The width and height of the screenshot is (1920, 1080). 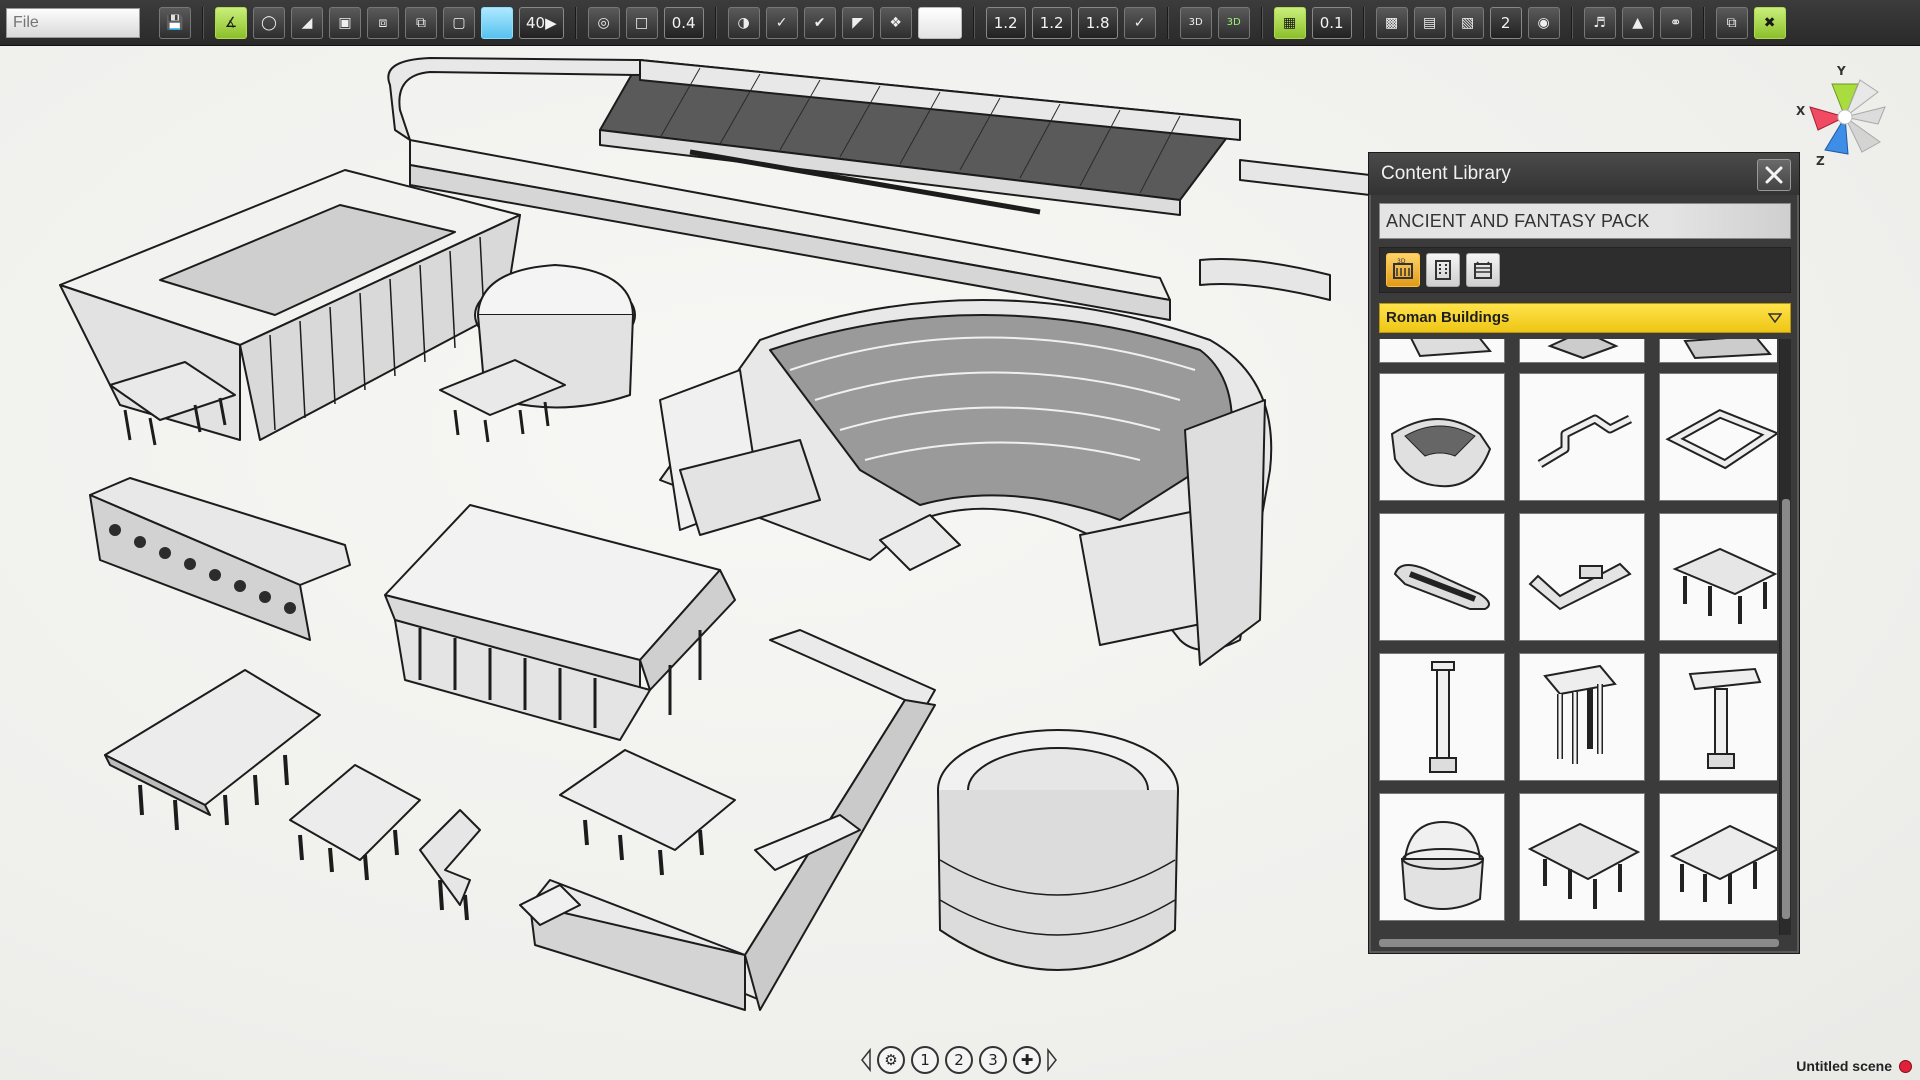 I want to click on file-menu-input, so click(x=73, y=23).